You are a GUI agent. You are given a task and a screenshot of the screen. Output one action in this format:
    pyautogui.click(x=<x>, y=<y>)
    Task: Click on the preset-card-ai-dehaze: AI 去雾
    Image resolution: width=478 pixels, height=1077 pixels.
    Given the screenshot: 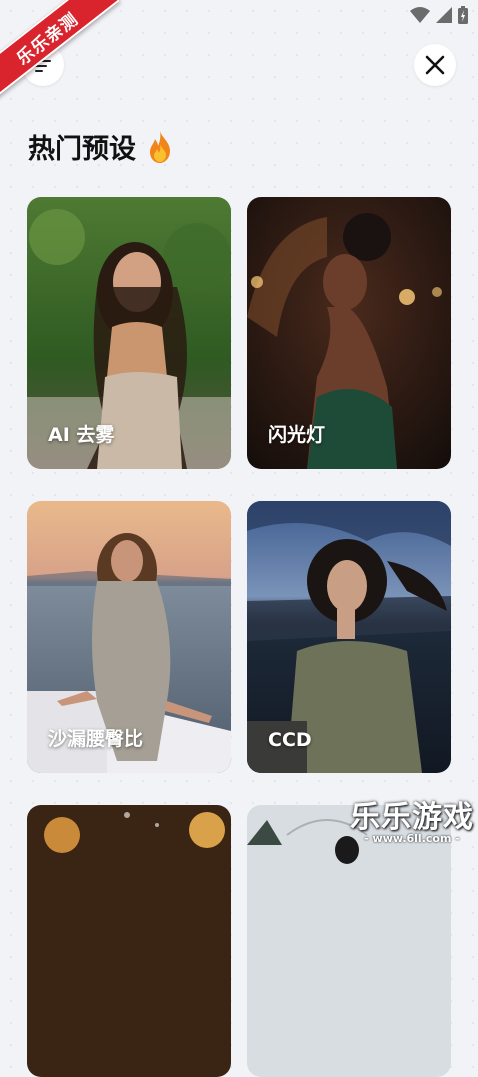 What is the action you would take?
    pyautogui.click(x=129, y=333)
    